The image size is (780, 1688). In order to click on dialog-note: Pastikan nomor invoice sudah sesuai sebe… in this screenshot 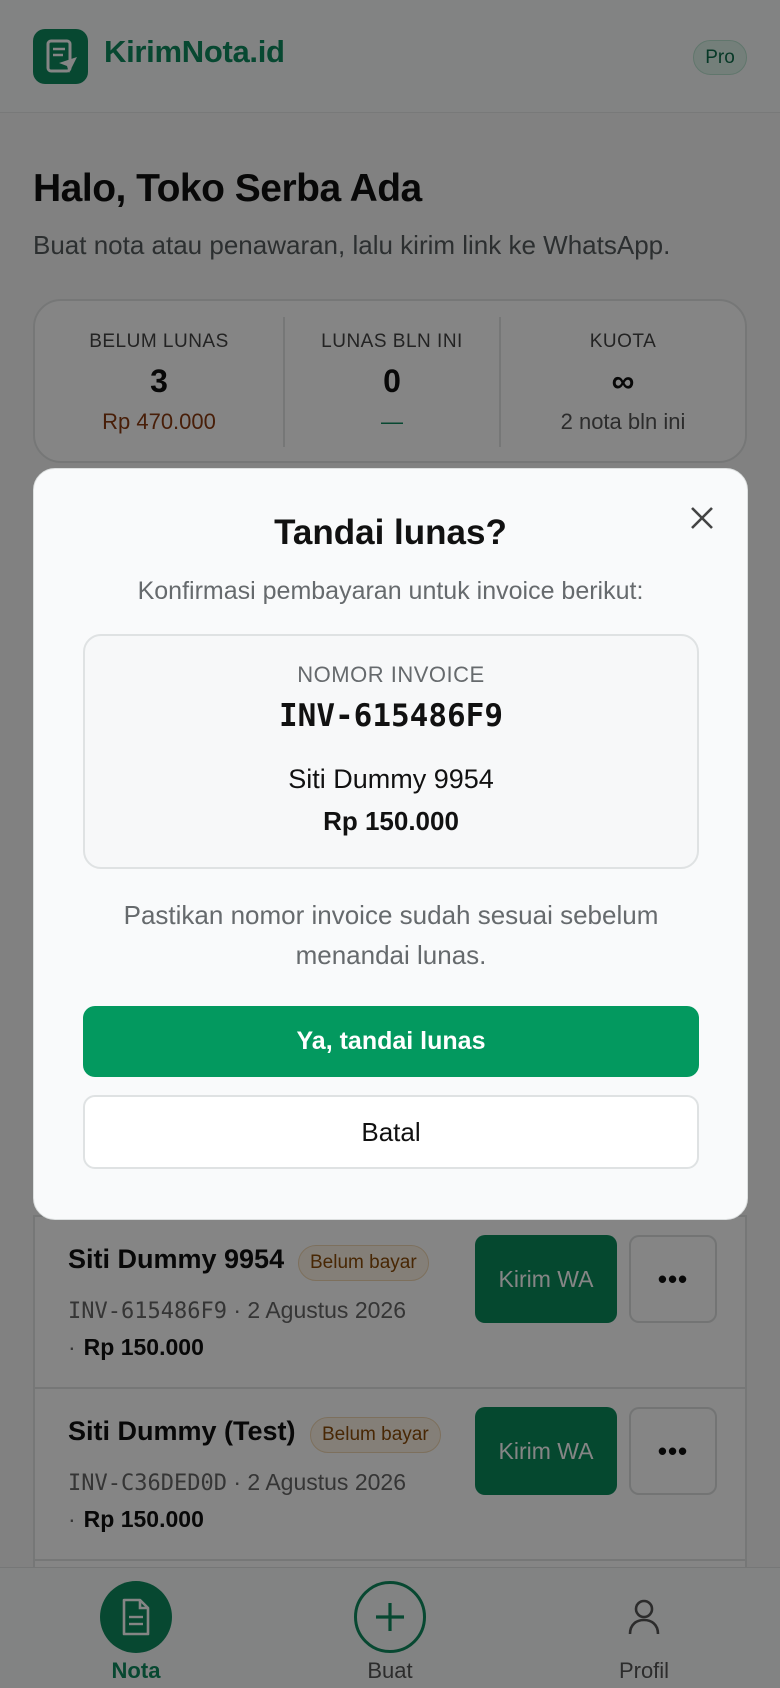, I will do `click(391, 935)`.